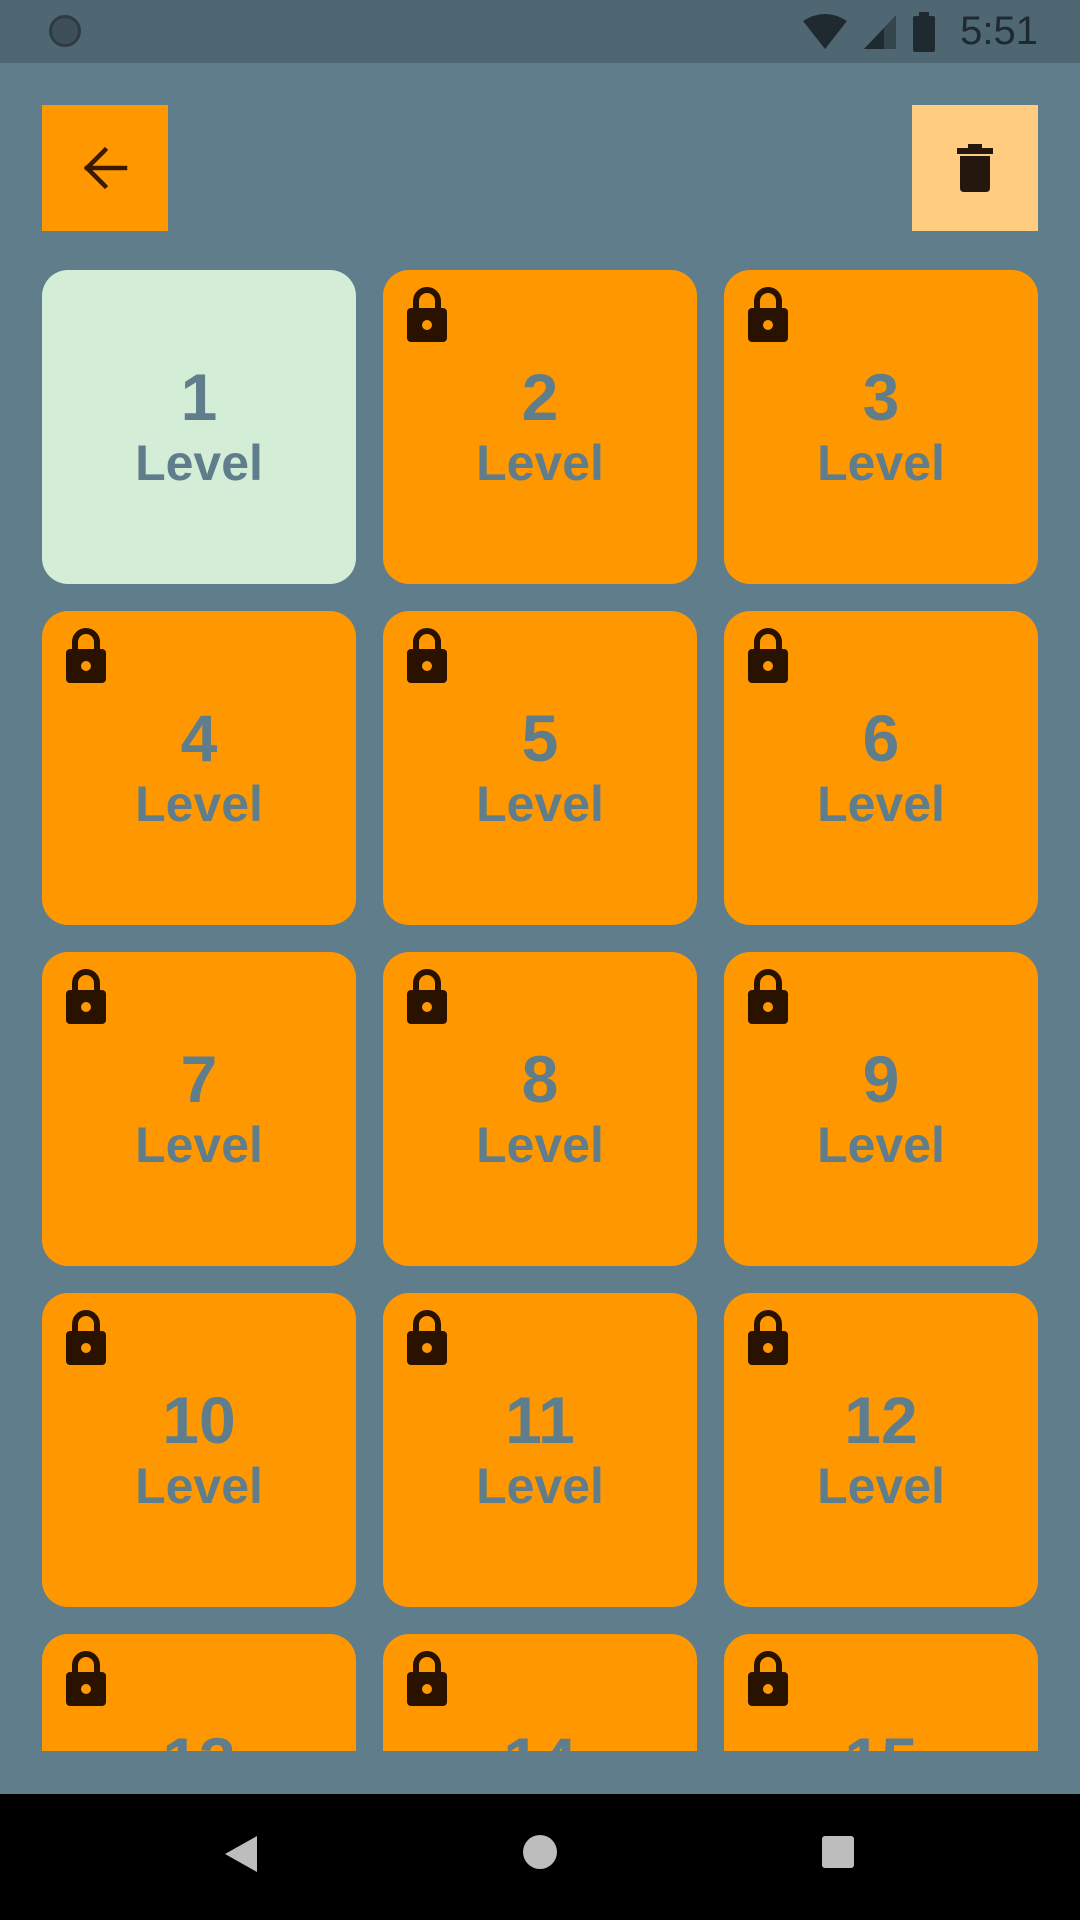  What do you see at coordinates (539, 1738) in the screenshot?
I see `level-number: 14` at bounding box center [539, 1738].